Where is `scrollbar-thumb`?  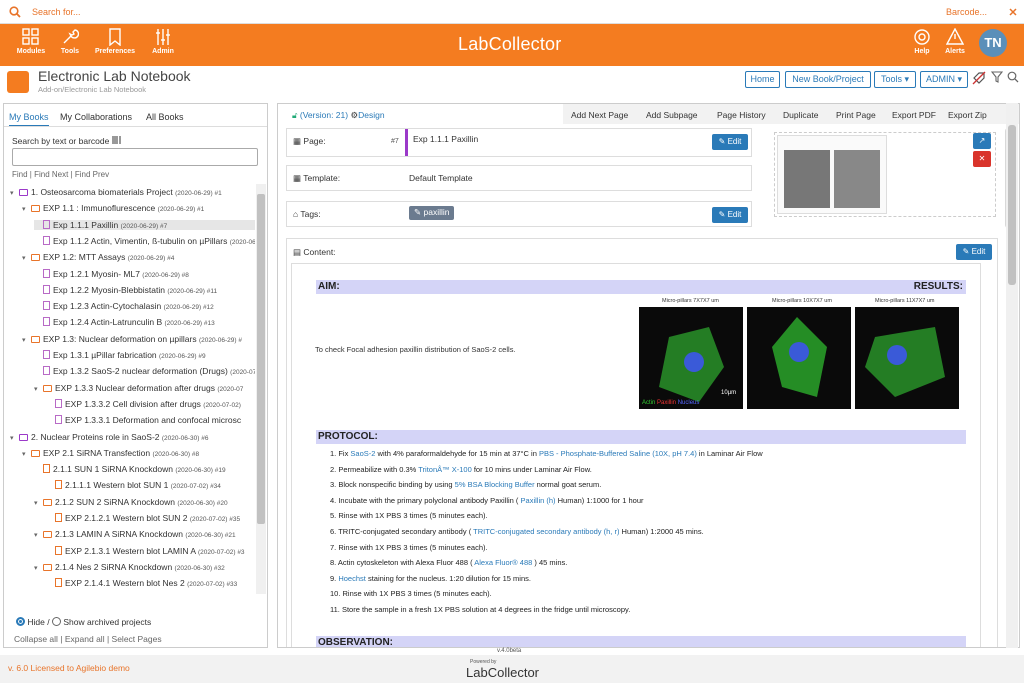 scrollbar-thumb is located at coordinates (261, 359).